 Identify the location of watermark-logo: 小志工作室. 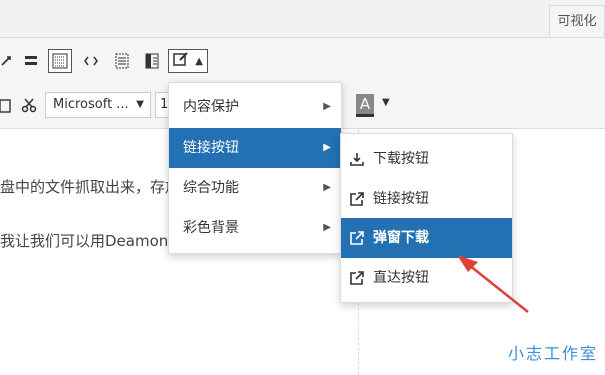
(553, 353).